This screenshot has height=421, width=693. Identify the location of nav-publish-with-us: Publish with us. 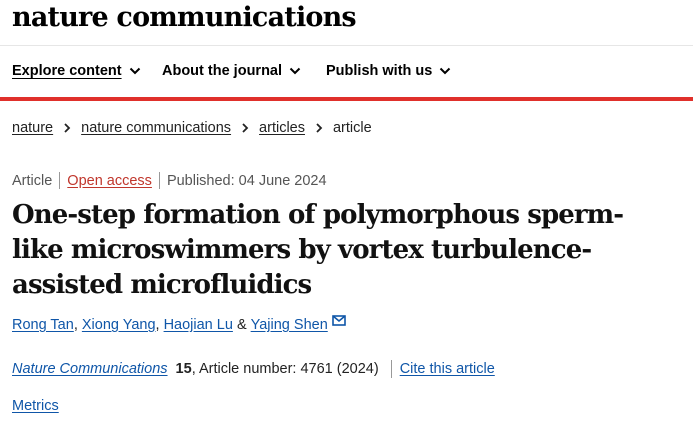
(388, 71).